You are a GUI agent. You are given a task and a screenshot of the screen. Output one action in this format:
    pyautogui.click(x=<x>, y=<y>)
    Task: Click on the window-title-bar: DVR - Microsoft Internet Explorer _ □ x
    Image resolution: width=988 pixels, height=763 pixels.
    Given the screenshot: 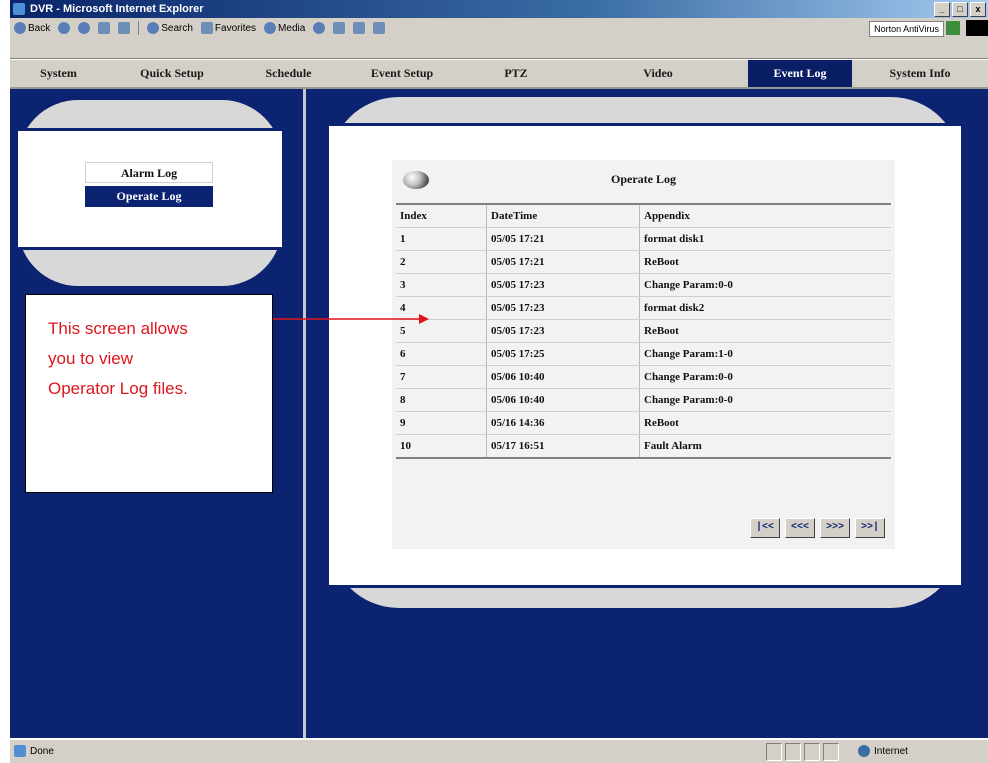 What is the action you would take?
    pyautogui.click(x=499, y=9)
    